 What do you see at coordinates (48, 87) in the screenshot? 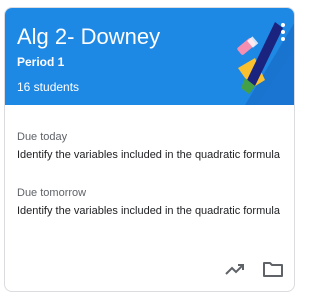
I see `student-count: 16 students` at bounding box center [48, 87].